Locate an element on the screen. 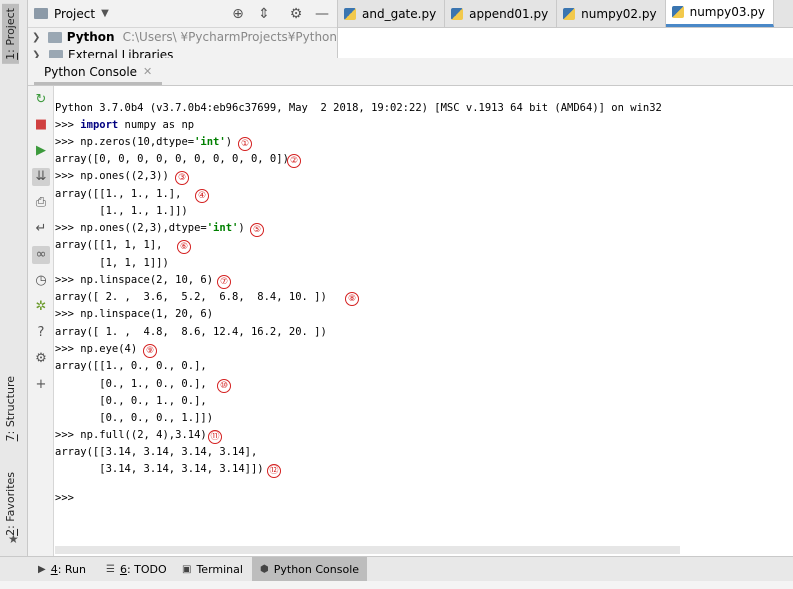 Image resolution: width=793 pixels, height=589 pixels. string-literal: 'int' is located at coordinates (210, 142).